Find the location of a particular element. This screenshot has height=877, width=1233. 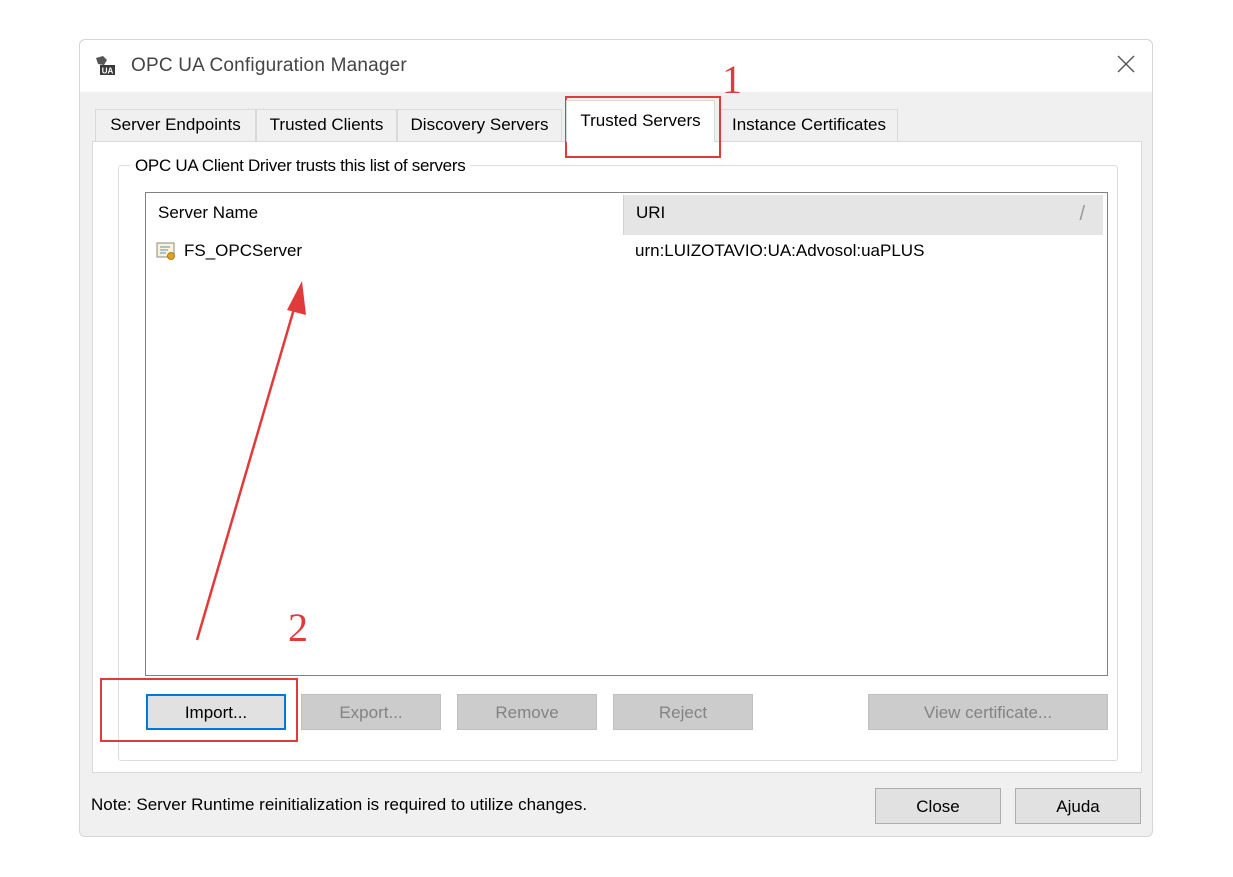

tab-trusted-clients: Trusted Clients is located at coordinates (326, 125).